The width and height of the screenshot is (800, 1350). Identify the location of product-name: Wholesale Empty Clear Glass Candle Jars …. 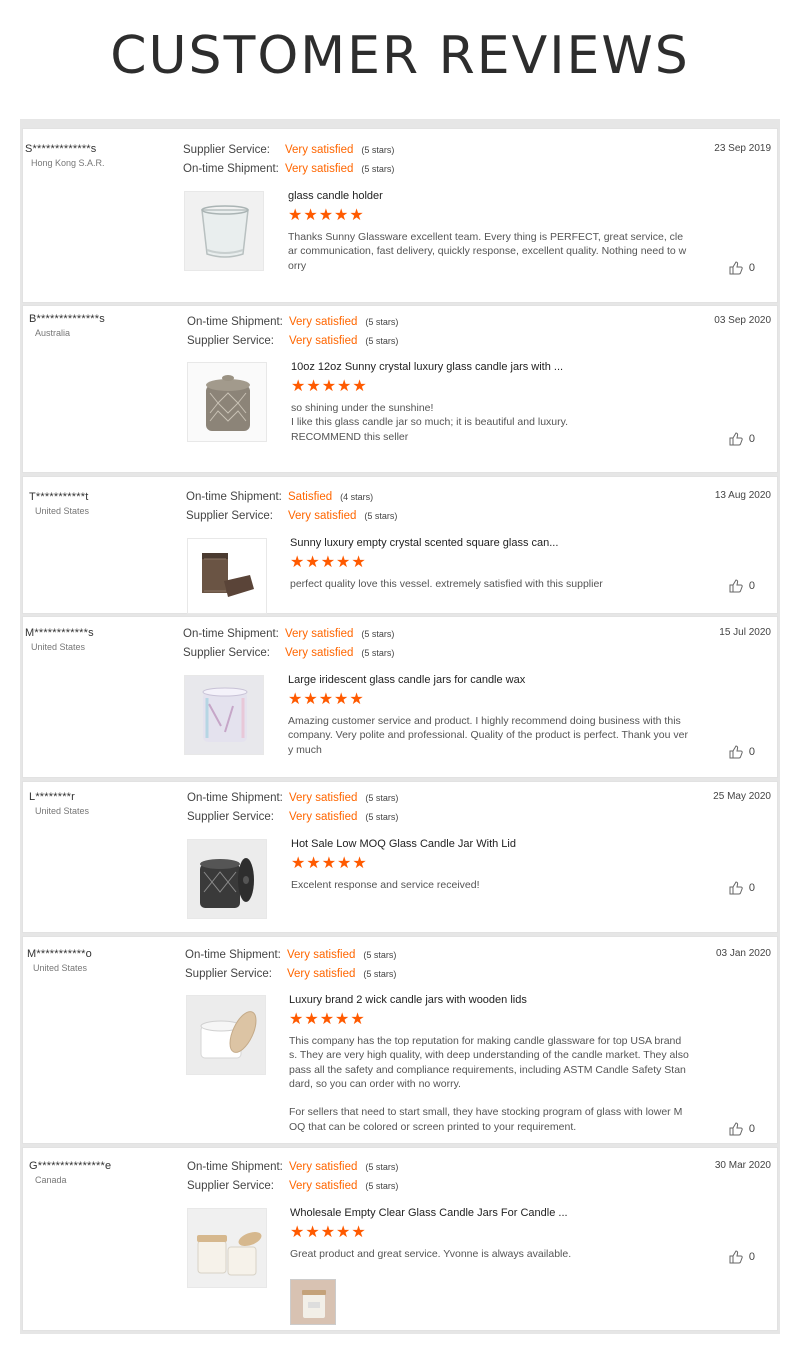
(490, 1213).